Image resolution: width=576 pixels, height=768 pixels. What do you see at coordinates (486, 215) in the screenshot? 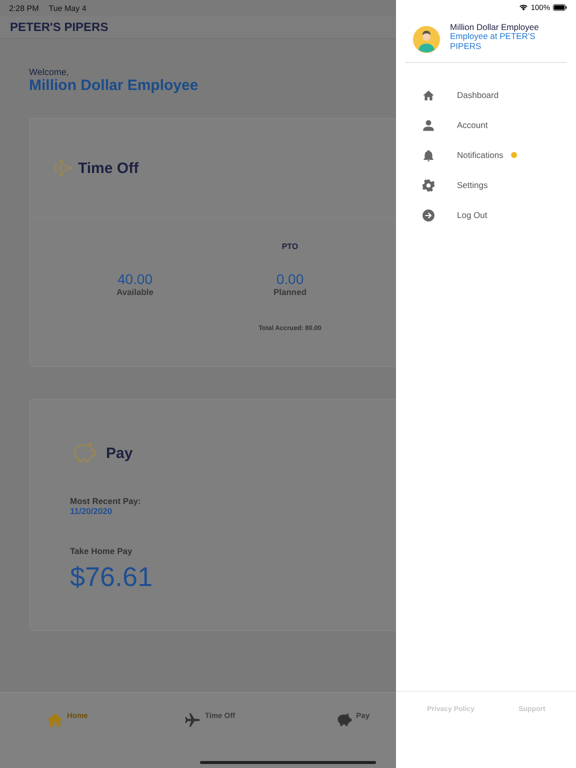
I see `menu-item: Log Out` at bounding box center [486, 215].